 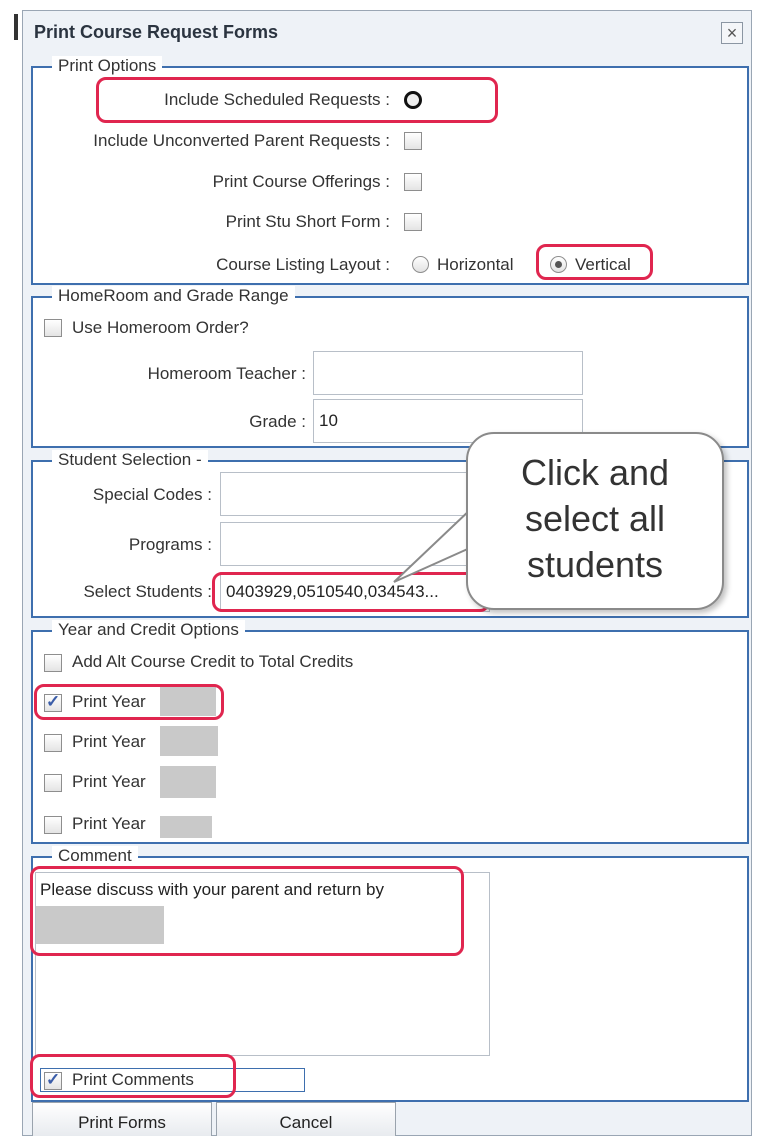 What do you see at coordinates (152, 494) in the screenshot?
I see `special-codes-label: Special Codes :` at bounding box center [152, 494].